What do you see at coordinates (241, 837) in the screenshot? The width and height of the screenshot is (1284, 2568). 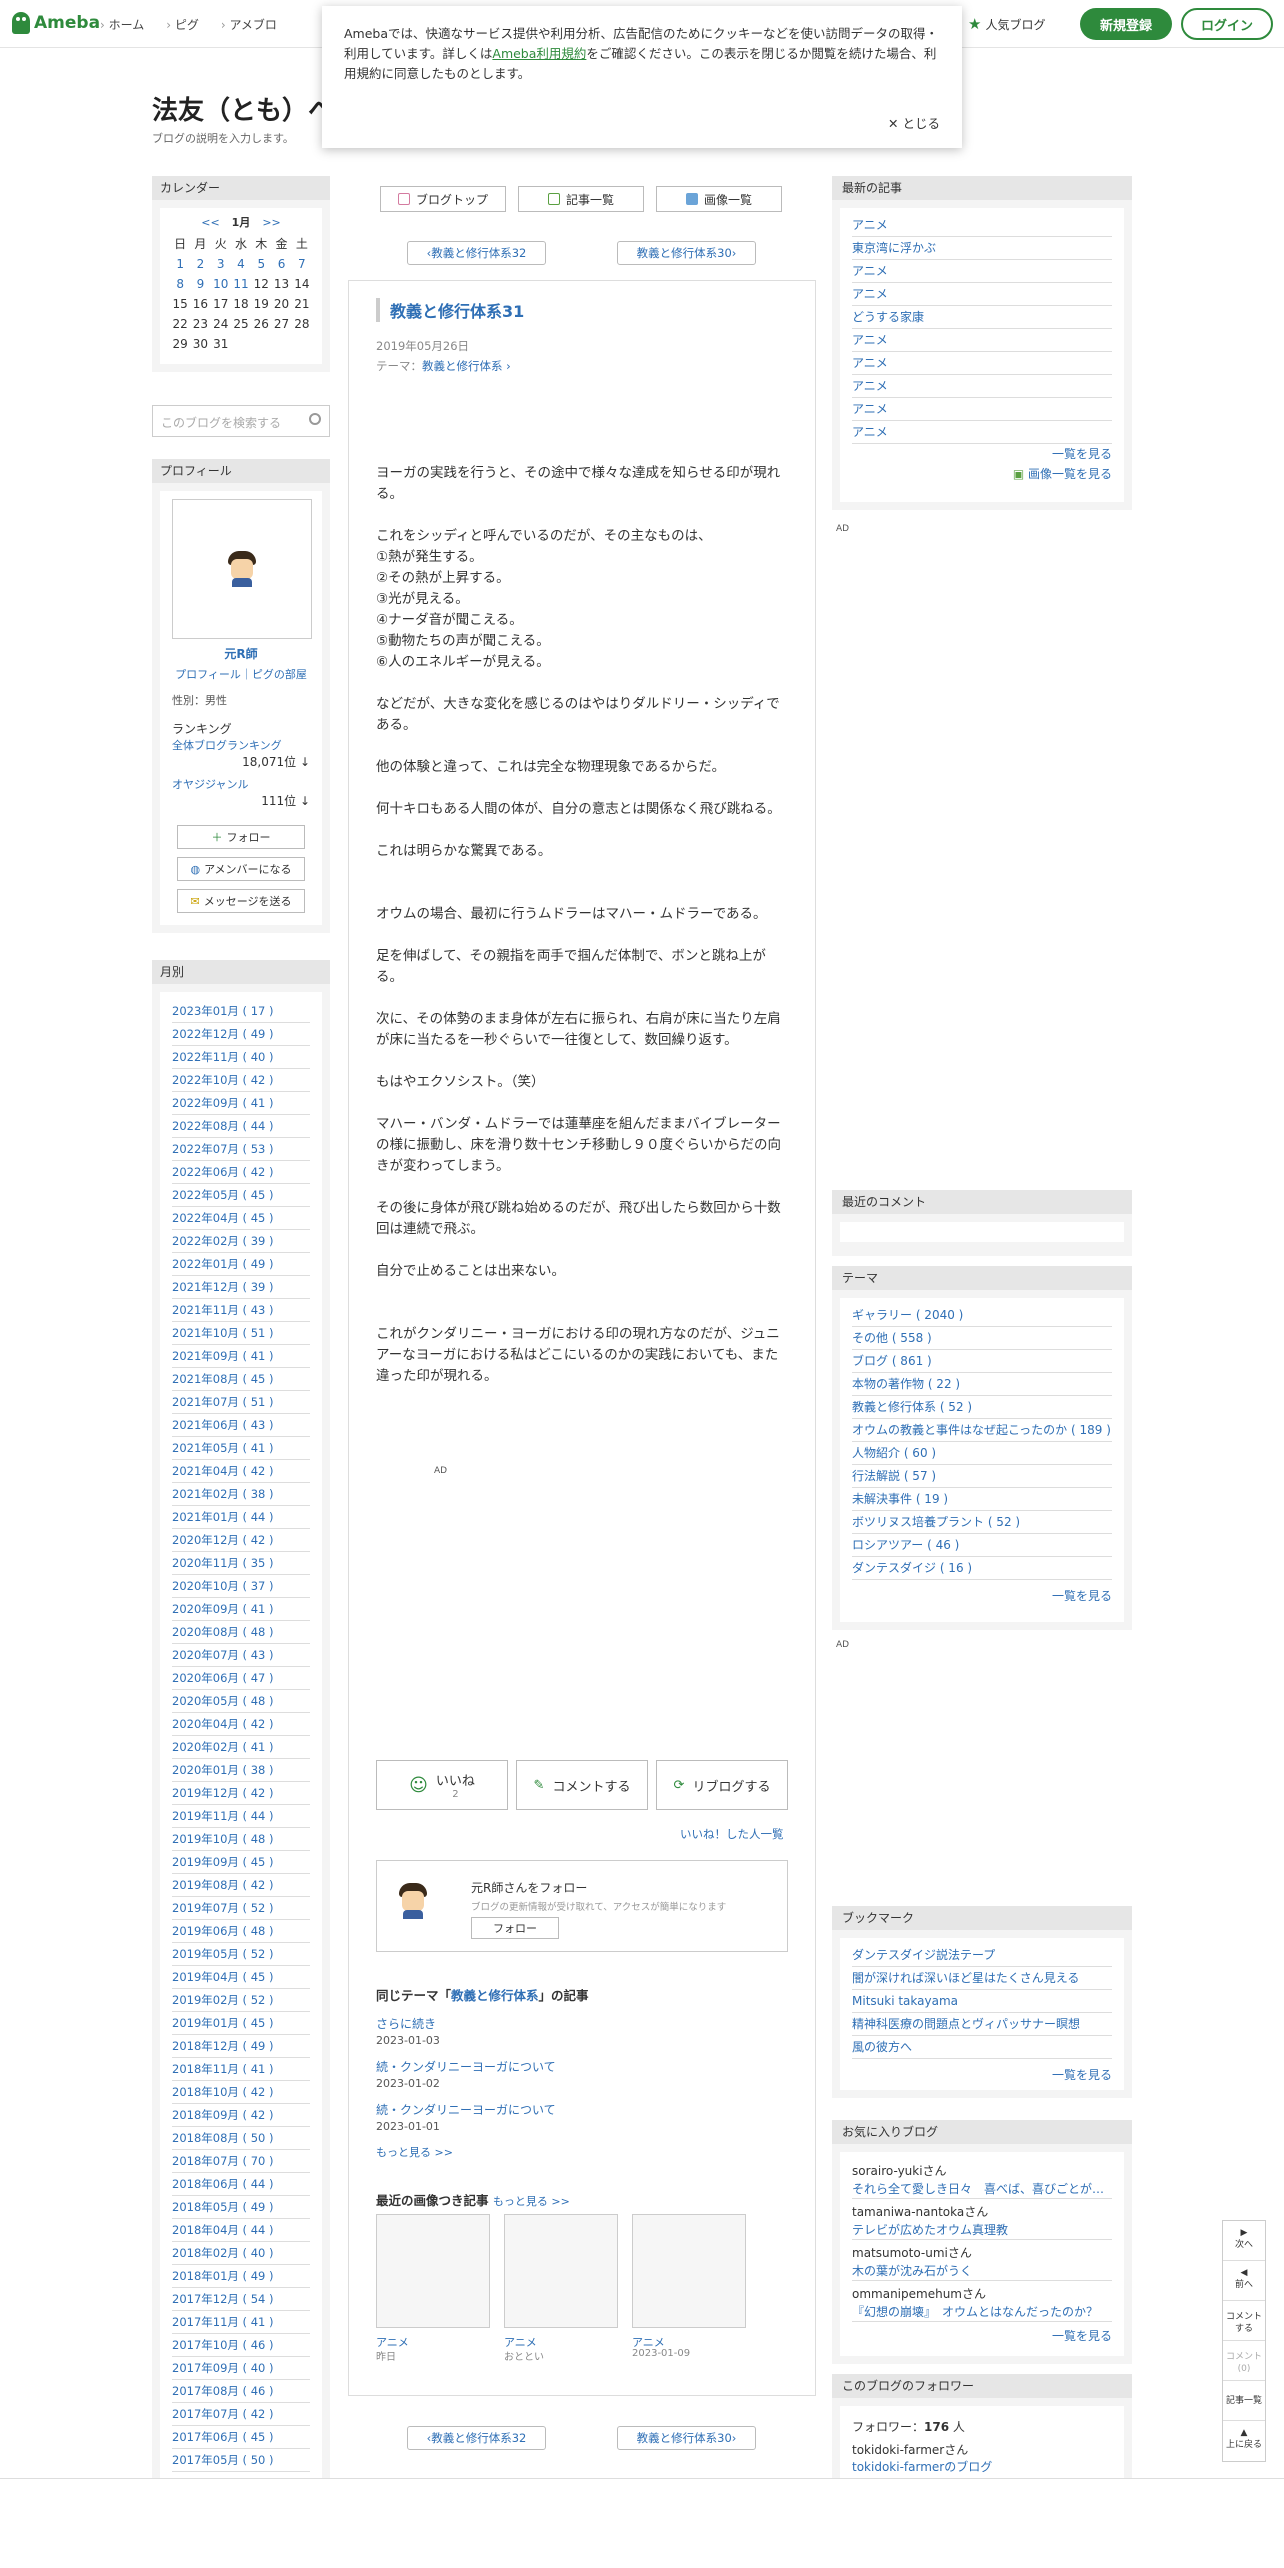 I see `follow-button: ＋フォロー` at bounding box center [241, 837].